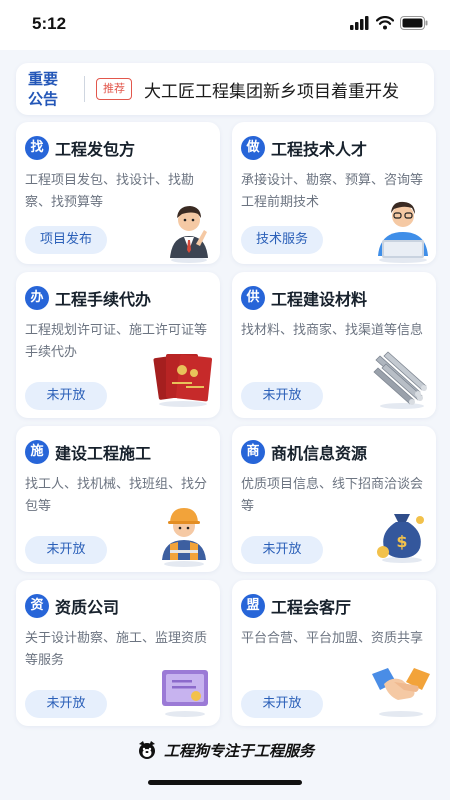 Image resolution: width=450 pixels, height=800 pixels. Describe the element at coordinates (118, 499) in the screenshot. I see `card-construction: 施 建设工程施工 找工人、找机械、找班组、找分包等 未开放` at that location.